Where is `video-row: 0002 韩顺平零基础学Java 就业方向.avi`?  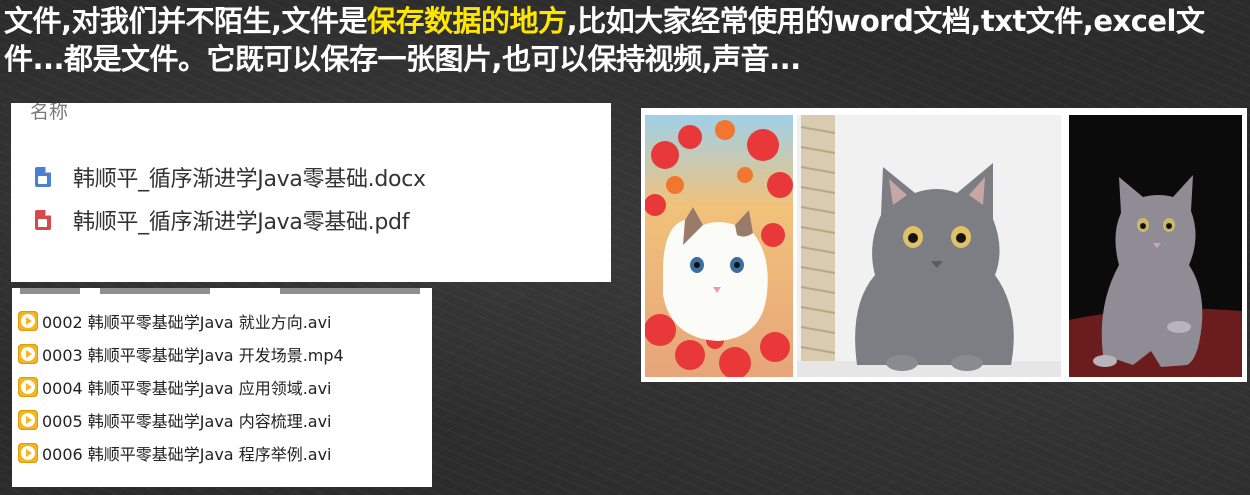 video-row: 0002 韩顺平零基础学Java 就业方向.avi is located at coordinates (175, 321).